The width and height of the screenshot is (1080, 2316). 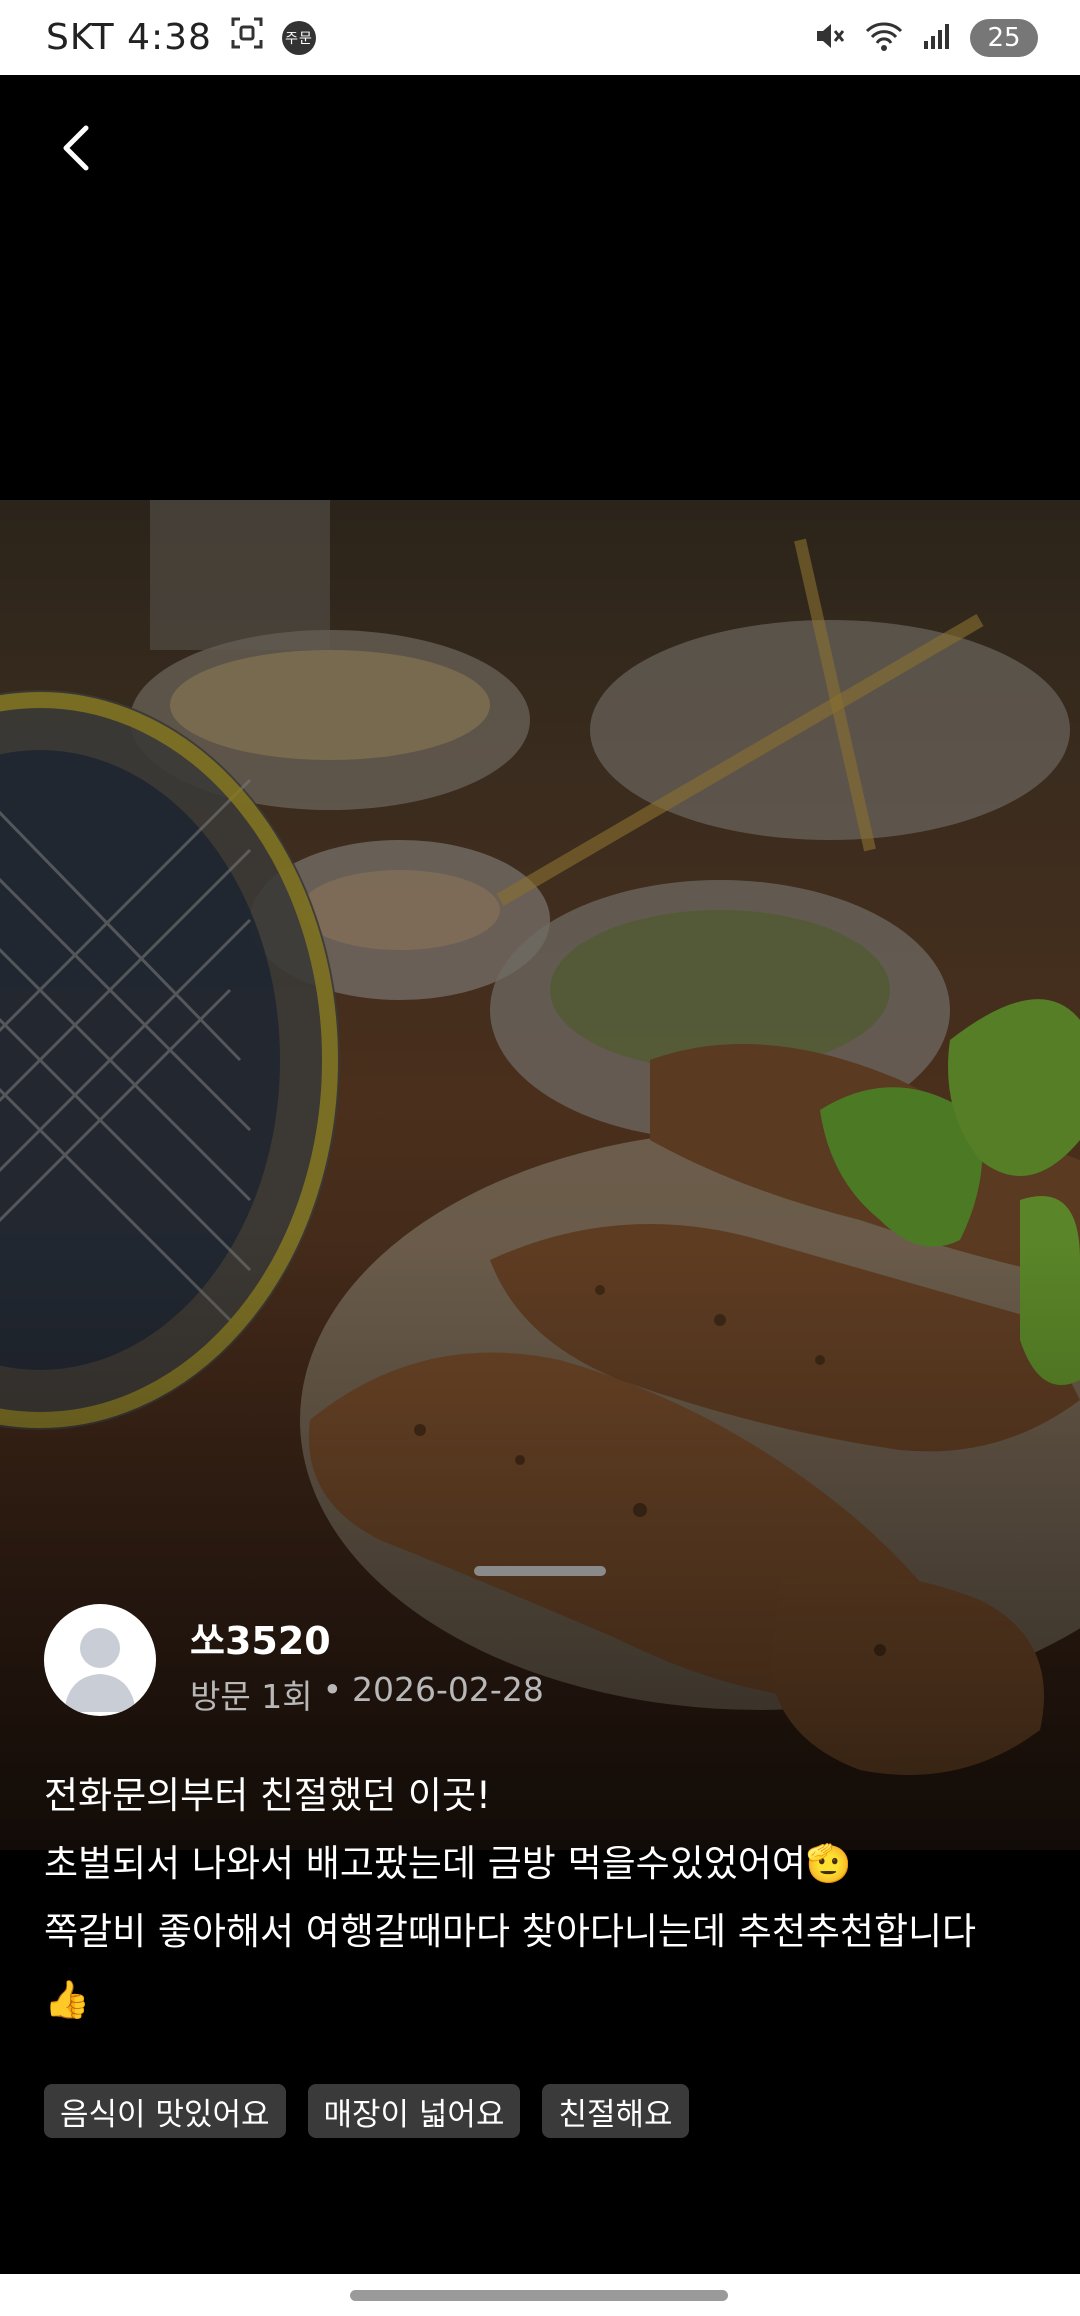 I want to click on reviewer-name: 쏘3520, so click(x=260, y=1637).